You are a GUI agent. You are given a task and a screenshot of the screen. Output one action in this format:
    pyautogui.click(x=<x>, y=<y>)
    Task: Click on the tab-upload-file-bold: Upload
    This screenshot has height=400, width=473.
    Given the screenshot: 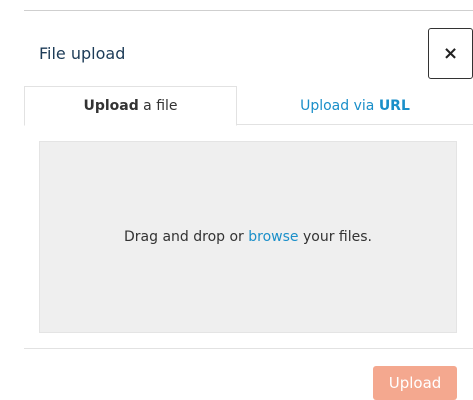 What is the action you would take?
    pyautogui.click(x=111, y=106)
    